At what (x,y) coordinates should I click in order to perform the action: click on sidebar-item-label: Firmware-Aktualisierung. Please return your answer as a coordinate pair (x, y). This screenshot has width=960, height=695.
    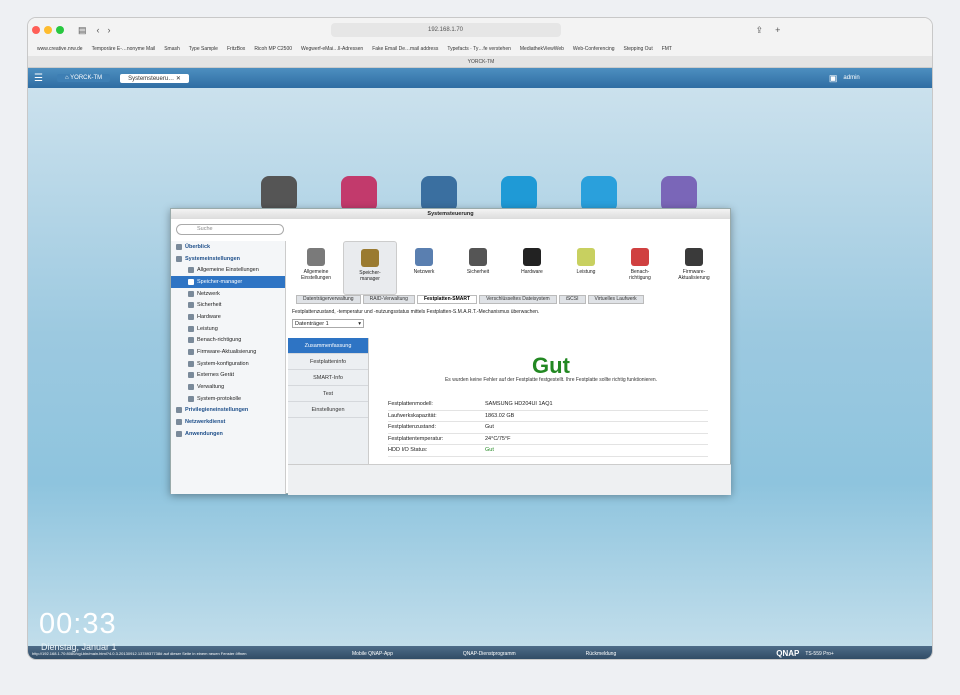
    Looking at the image, I should click on (227, 352).